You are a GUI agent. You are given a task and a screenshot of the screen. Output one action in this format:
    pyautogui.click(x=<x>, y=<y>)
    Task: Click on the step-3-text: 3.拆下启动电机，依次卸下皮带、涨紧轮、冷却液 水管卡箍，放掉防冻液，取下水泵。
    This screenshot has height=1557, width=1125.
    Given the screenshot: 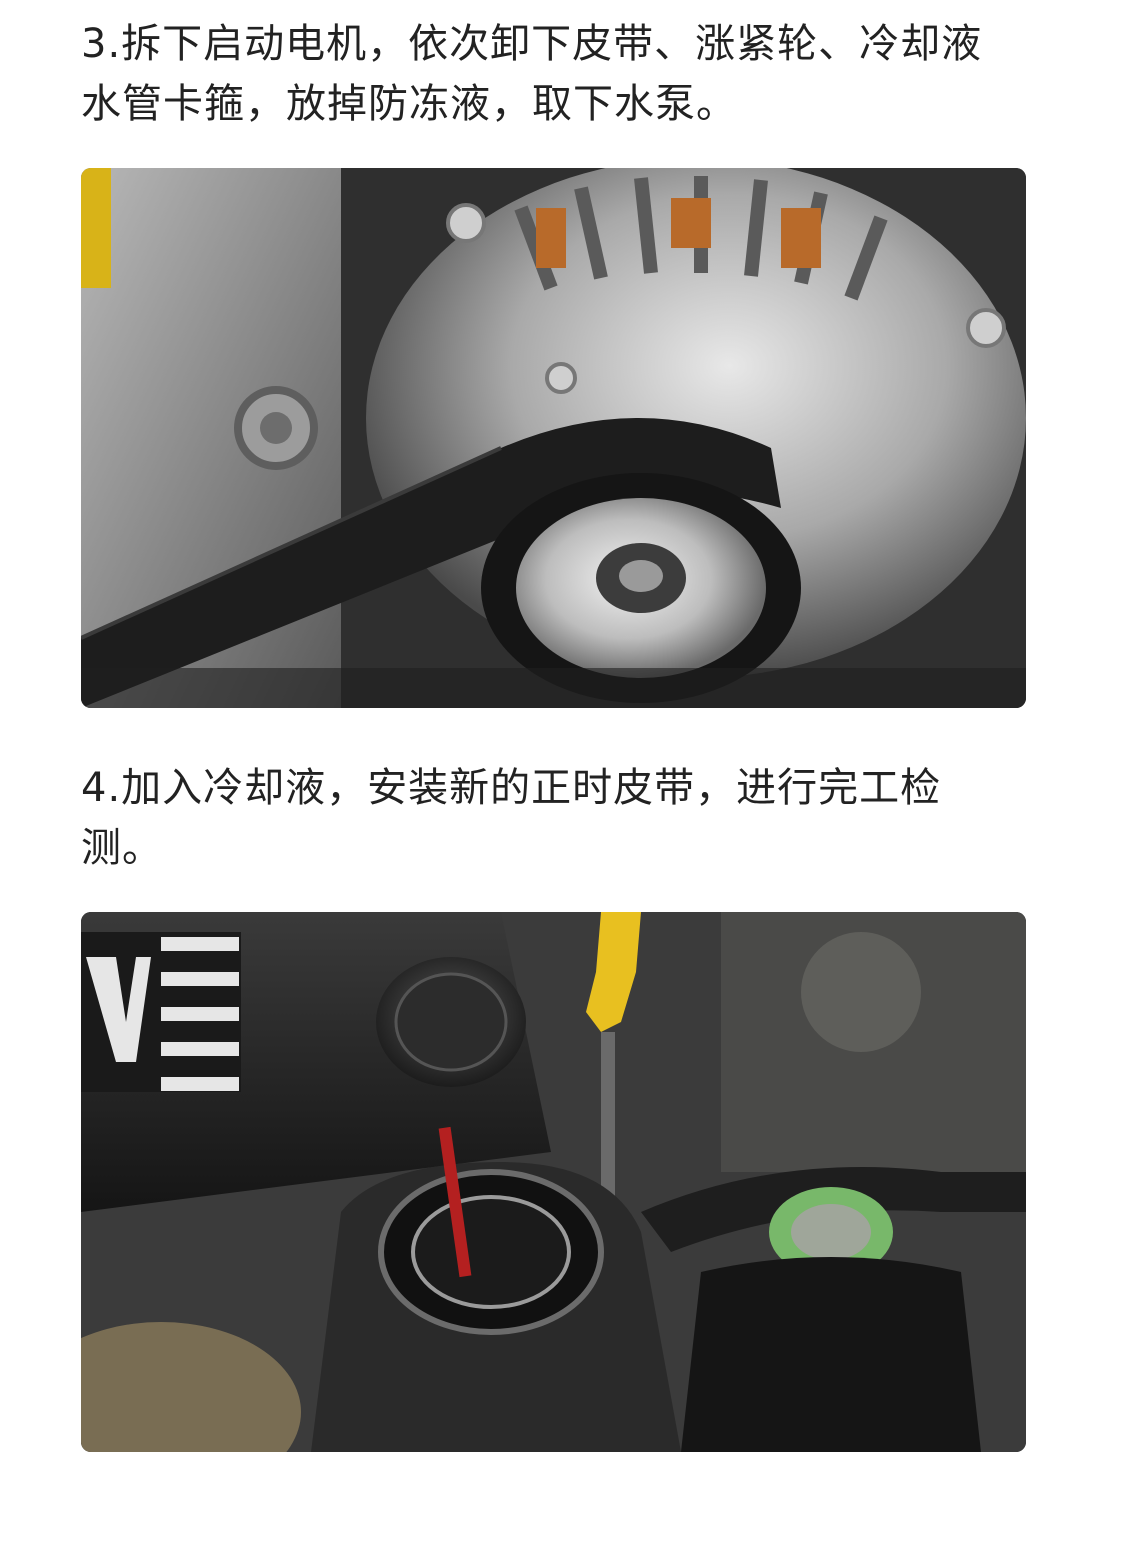 What is the action you would take?
    pyautogui.click(x=532, y=74)
    